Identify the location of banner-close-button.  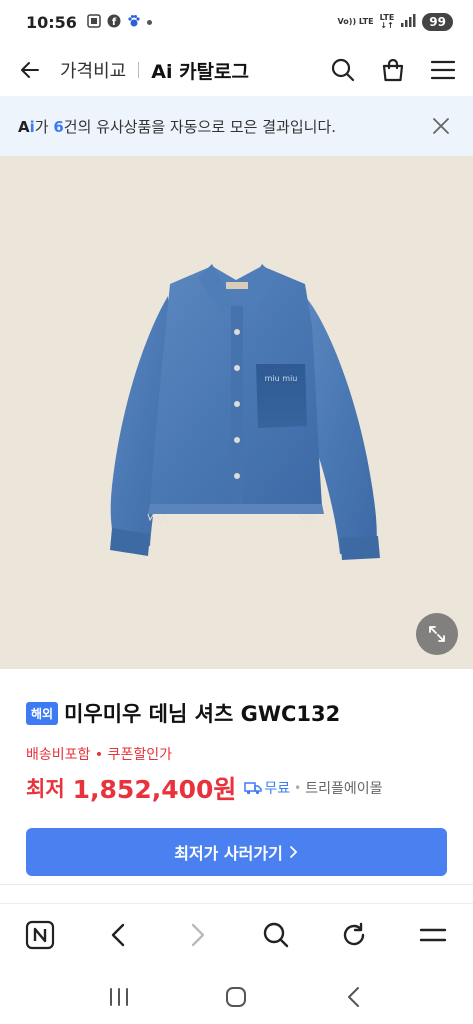
(441, 126).